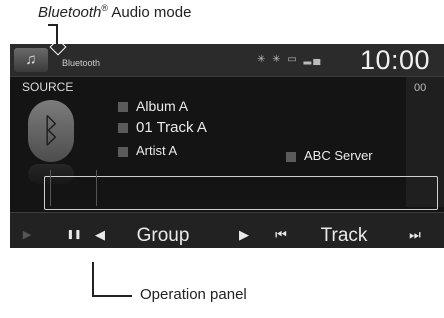  What do you see at coordinates (241, 193) in the screenshot?
I see `operation-panel-highlight` at bounding box center [241, 193].